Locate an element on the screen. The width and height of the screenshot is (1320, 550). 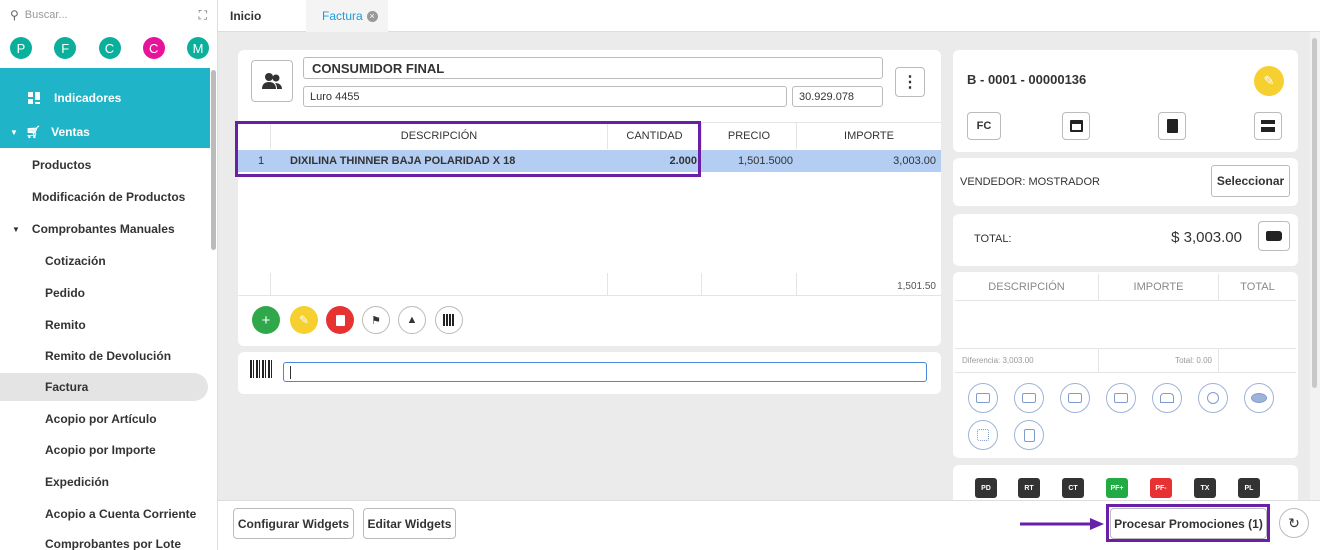
avatar: M is located at coordinates (198, 48).